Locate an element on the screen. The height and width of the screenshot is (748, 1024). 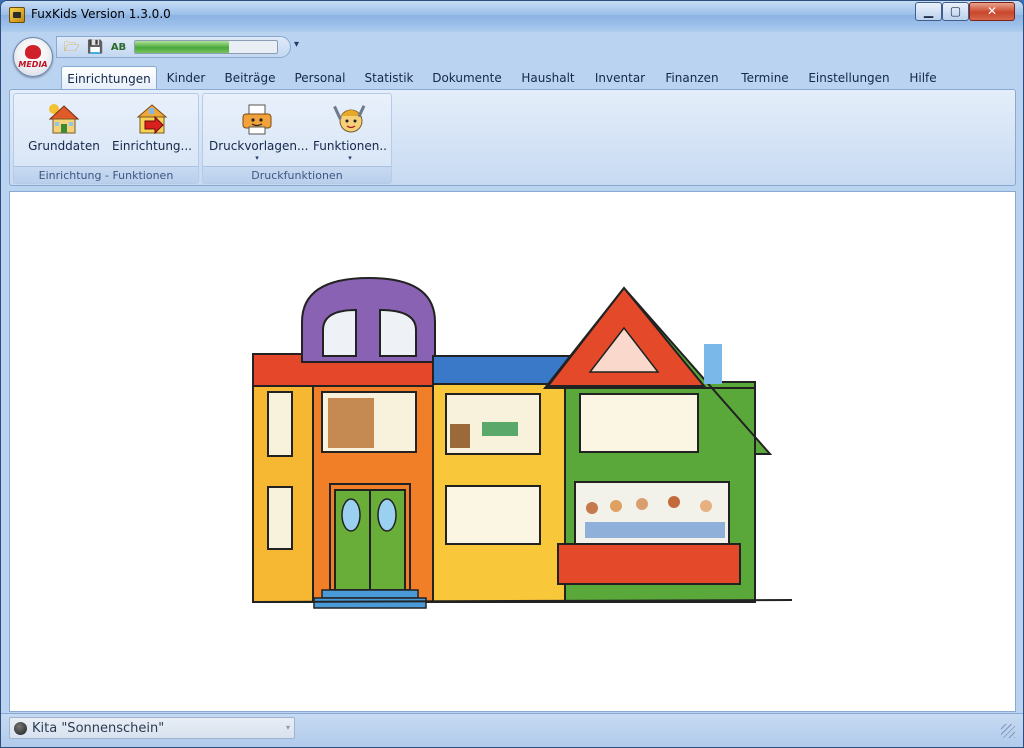
tab-hilfe: Hilfe is located at coordinates (923, 78).